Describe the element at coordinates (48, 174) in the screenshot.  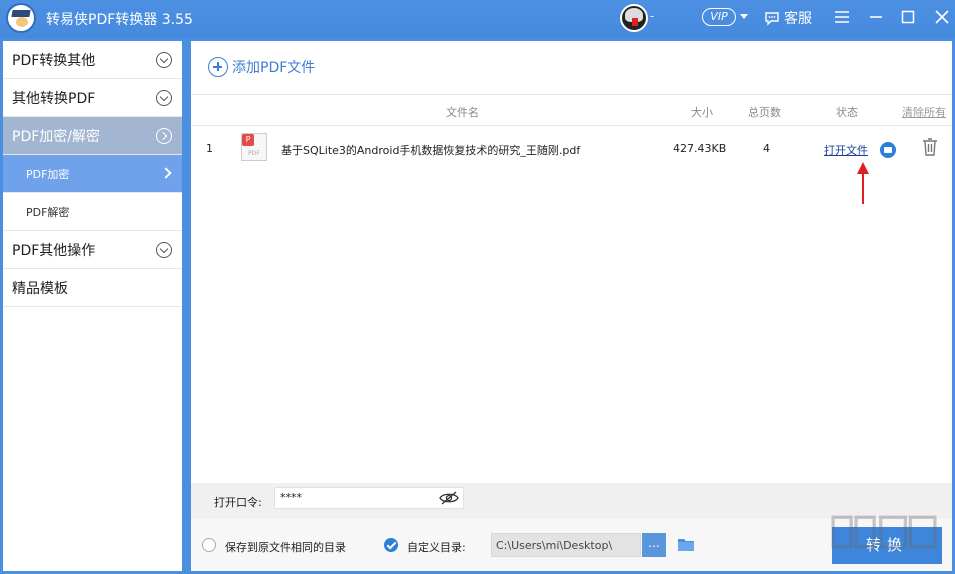
I see `sidebar-subitem-label: PDF加密` at that location.